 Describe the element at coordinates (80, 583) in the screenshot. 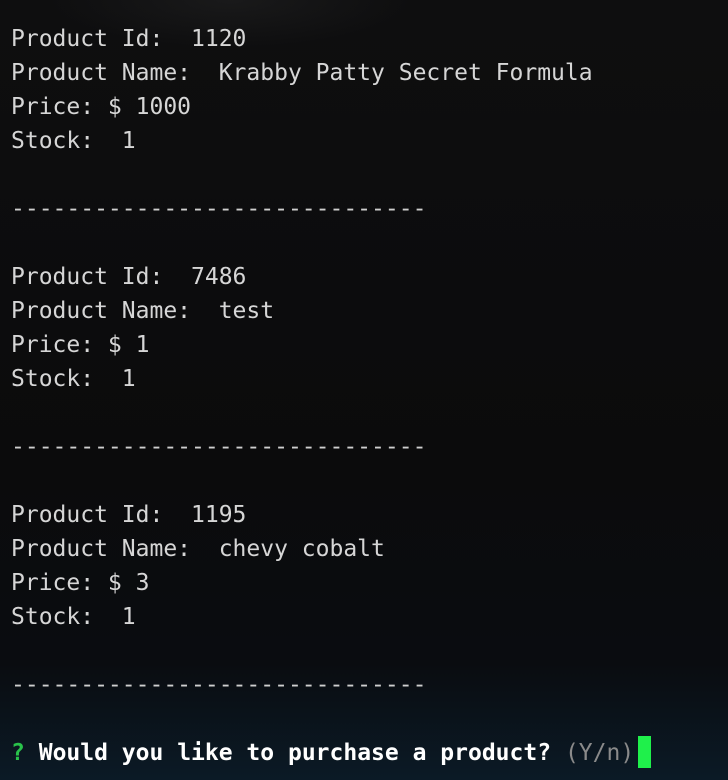

I see `product-price-line: Price: $ 3` at that location.